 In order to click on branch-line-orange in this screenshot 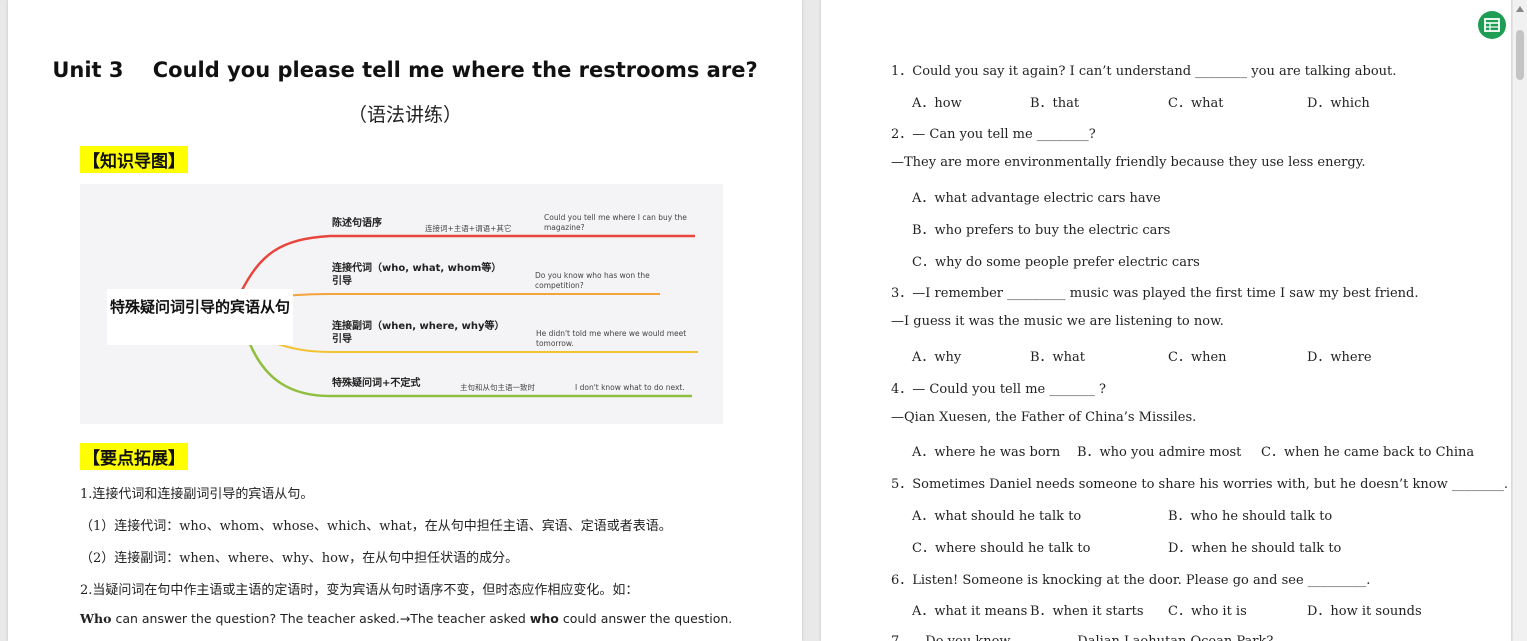, I will do `click(459, 295)`.